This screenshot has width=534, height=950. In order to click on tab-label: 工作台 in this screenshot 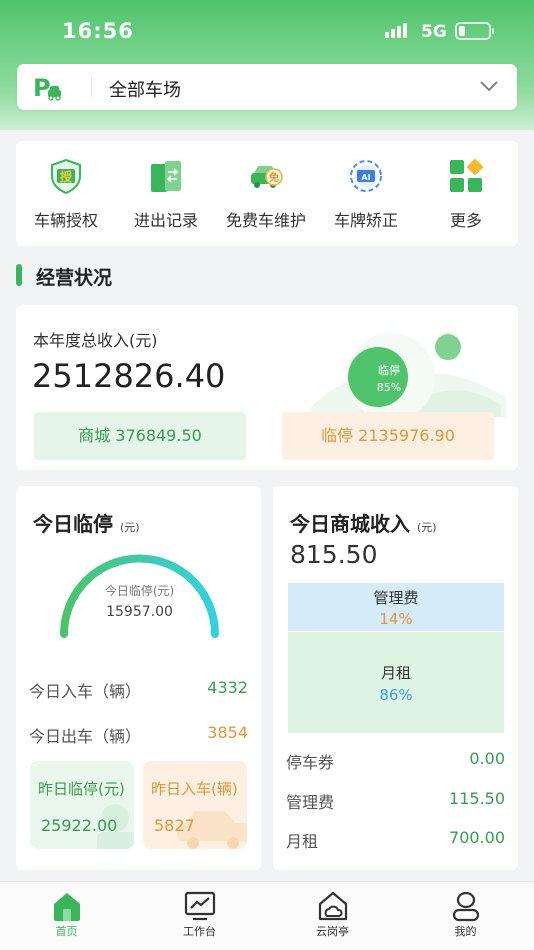, I will do `click(199, 931)`.